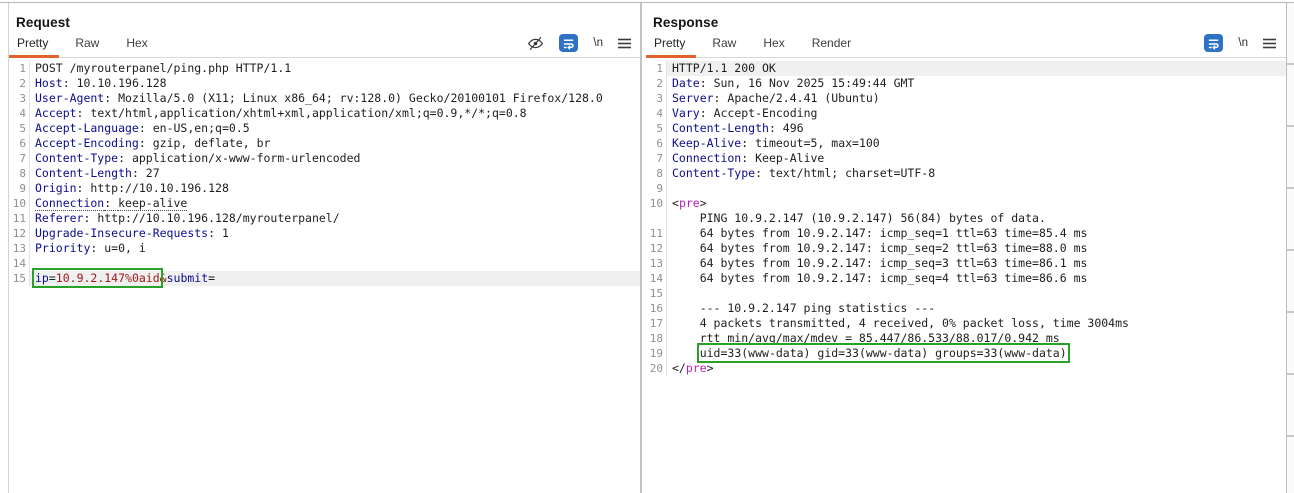 Image resolution: width=1294 pixels, height=493 pixels. Describe the element at coordinates (656, 368) in the screenshot. I see `line-number: 20` at that location.